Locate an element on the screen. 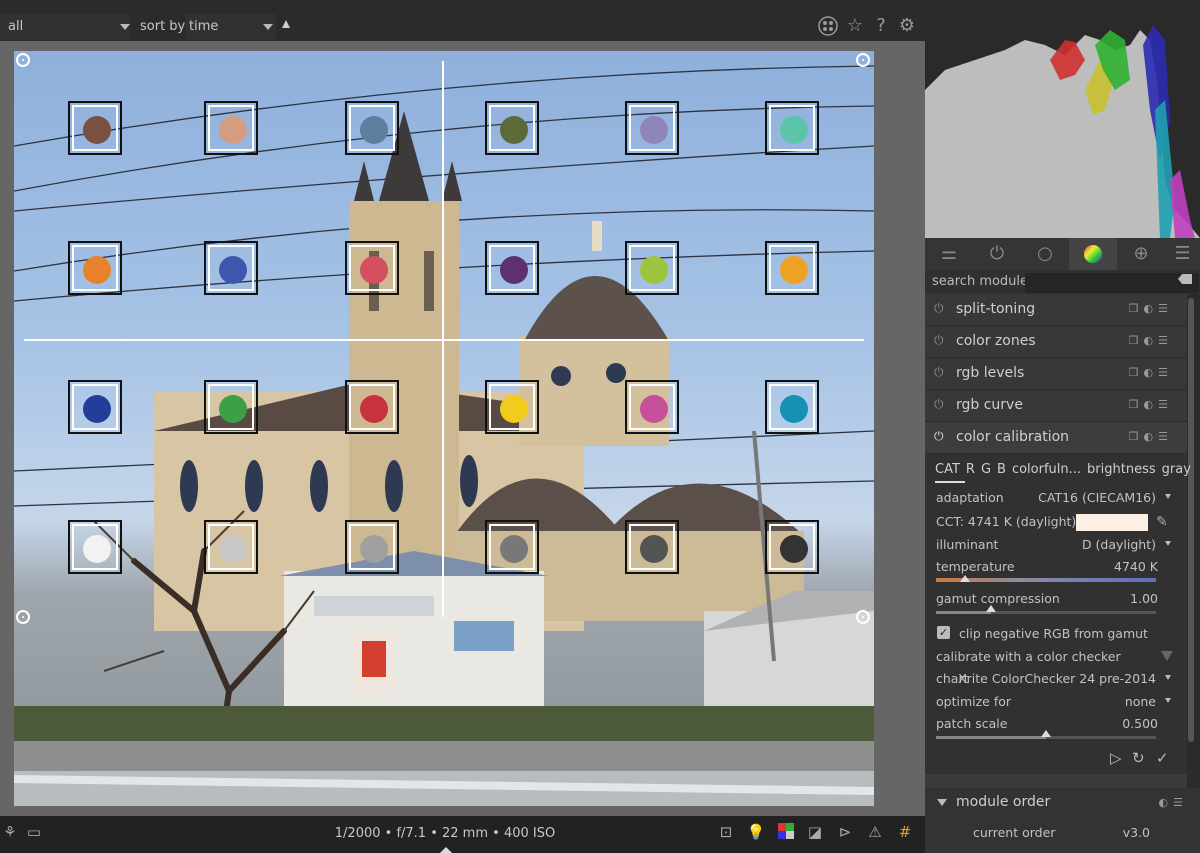  sort-order-icon is located at coordinates (286, 24).